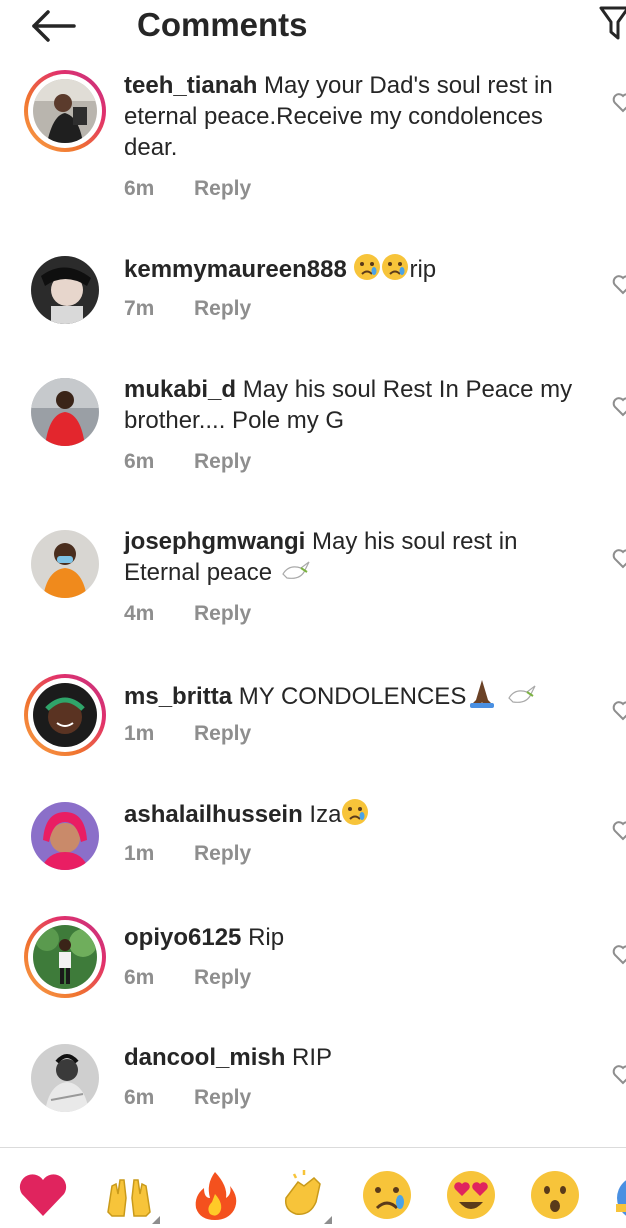 The width and height of the screenshot is (626, 1228). I want to click on dove-icon, so click(296, 570).